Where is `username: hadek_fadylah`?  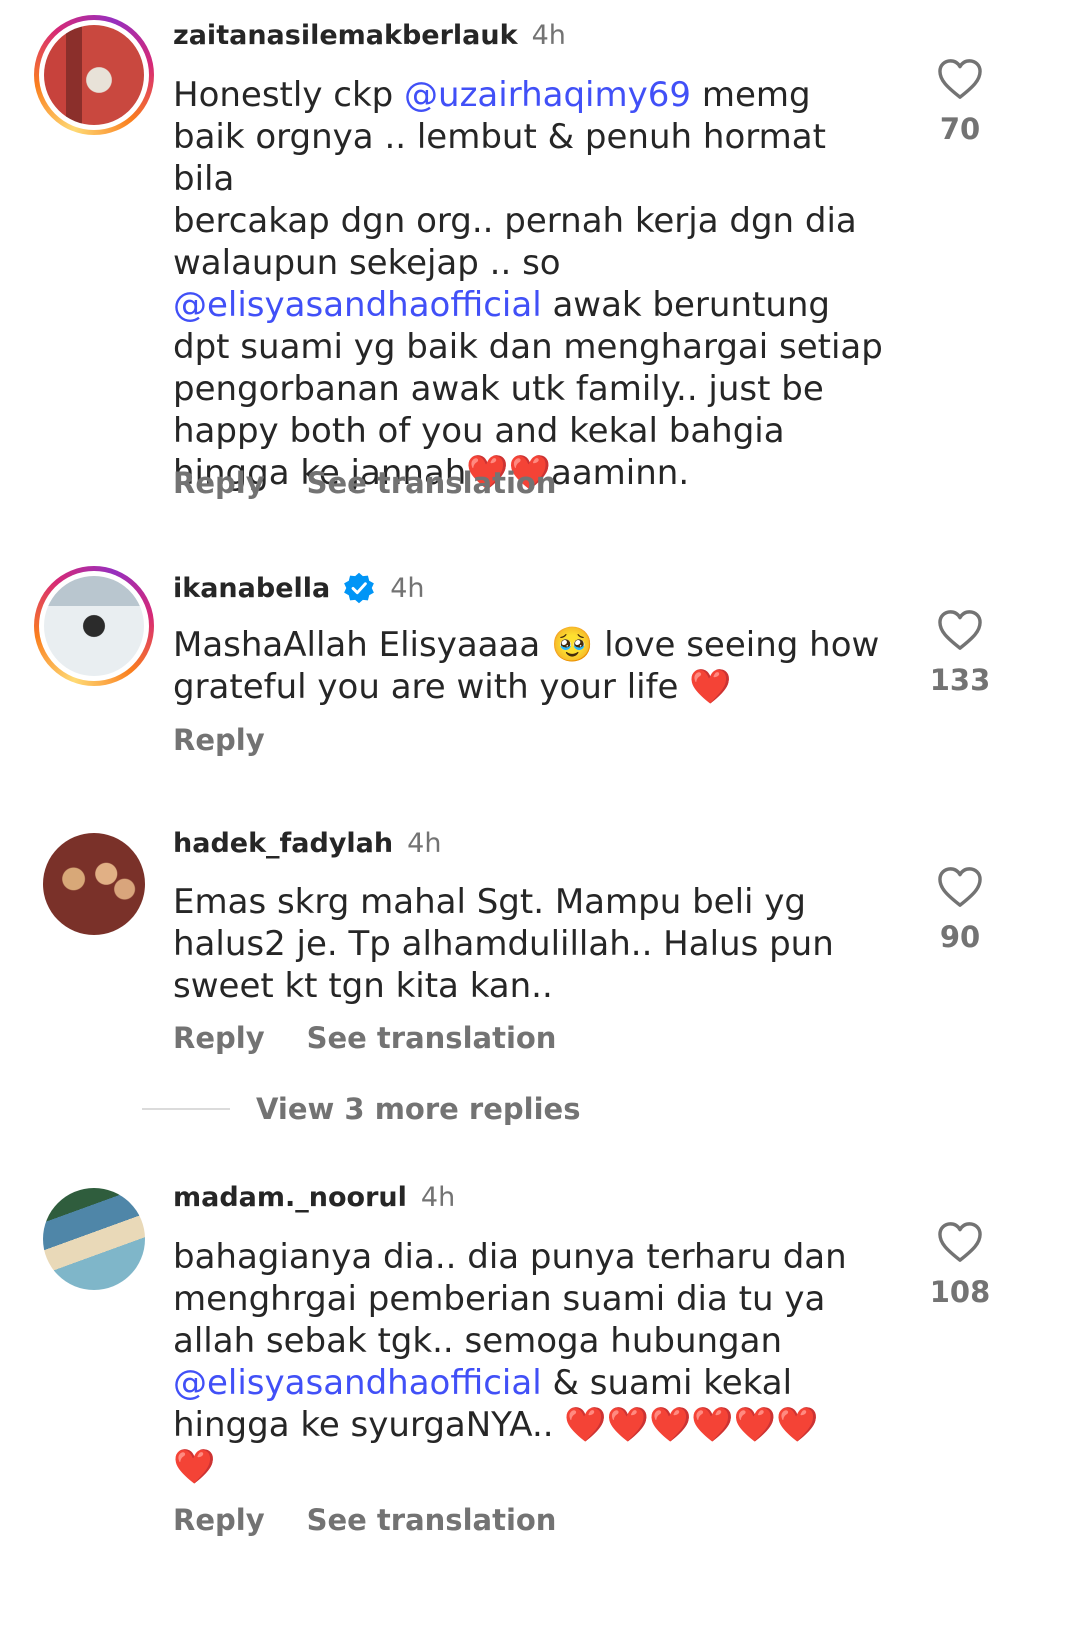
username: hadek_fadylah is located at coordinates (283, 843).